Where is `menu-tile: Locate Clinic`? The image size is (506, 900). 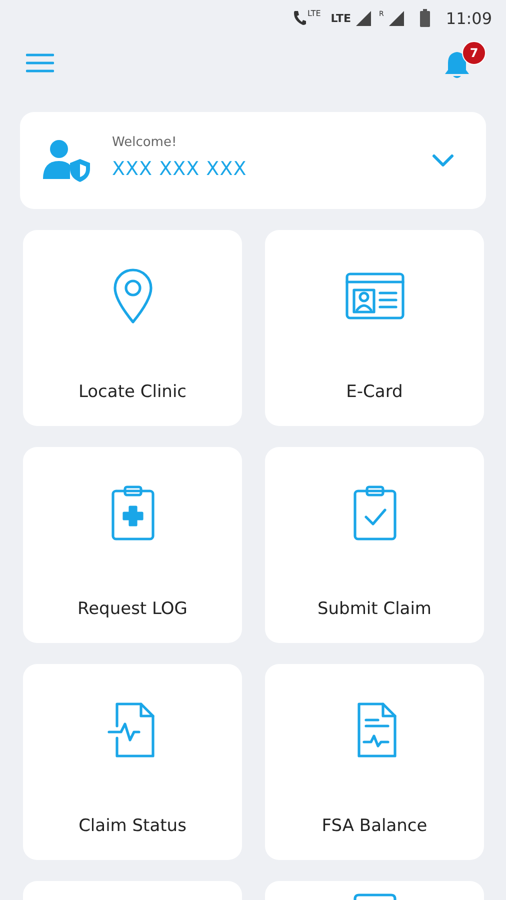
menu-tile: Locate Clinic is located at coordinates (132, 328).